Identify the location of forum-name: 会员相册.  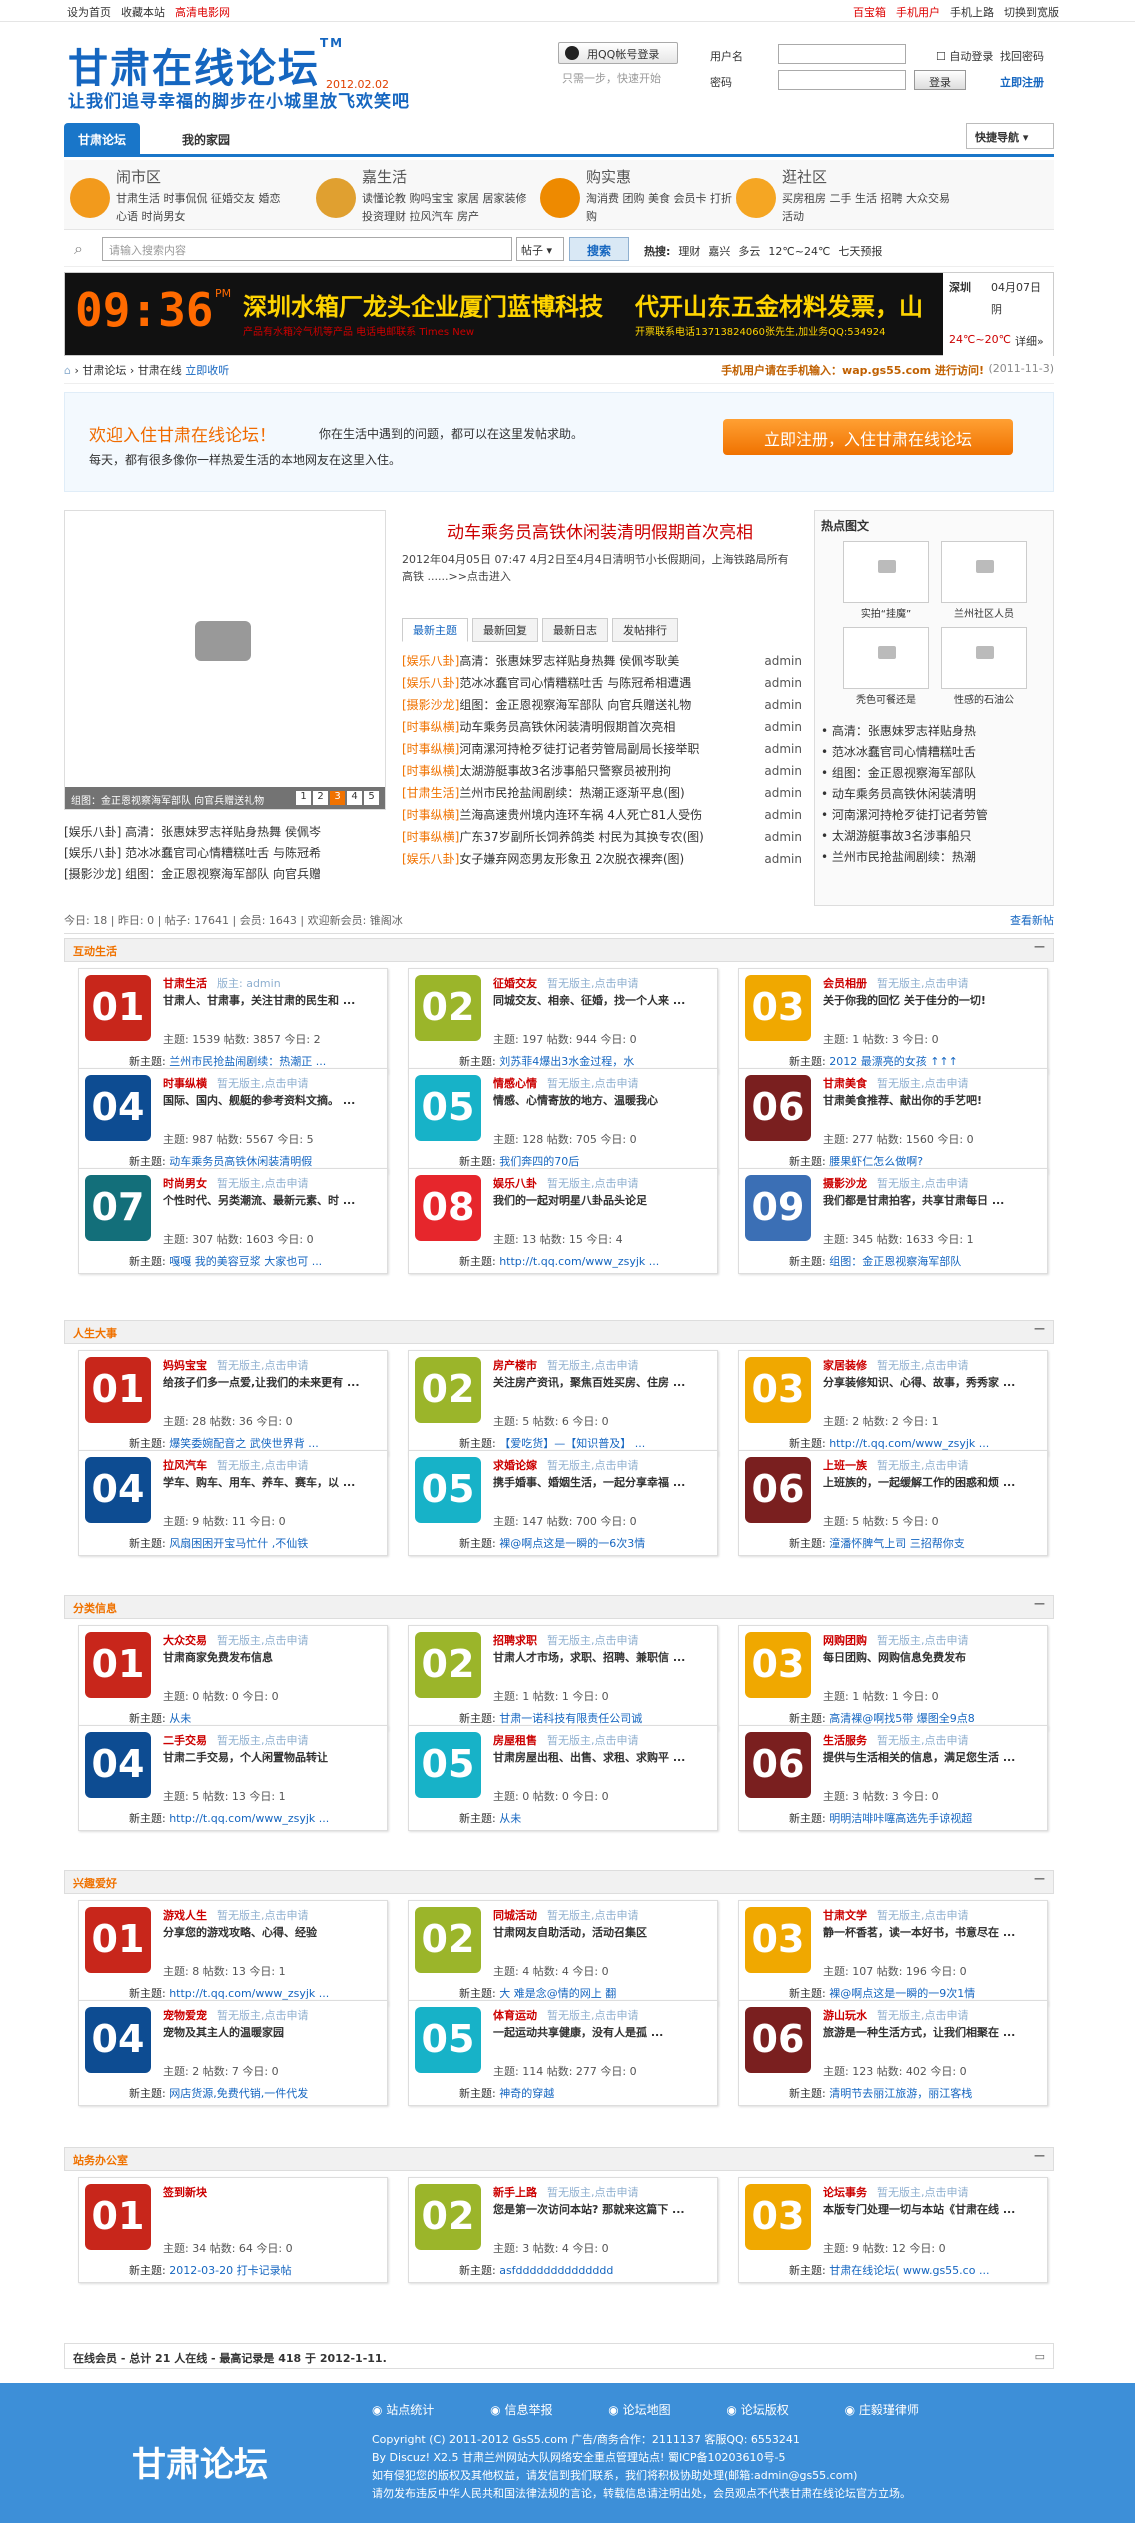
(845, 983).